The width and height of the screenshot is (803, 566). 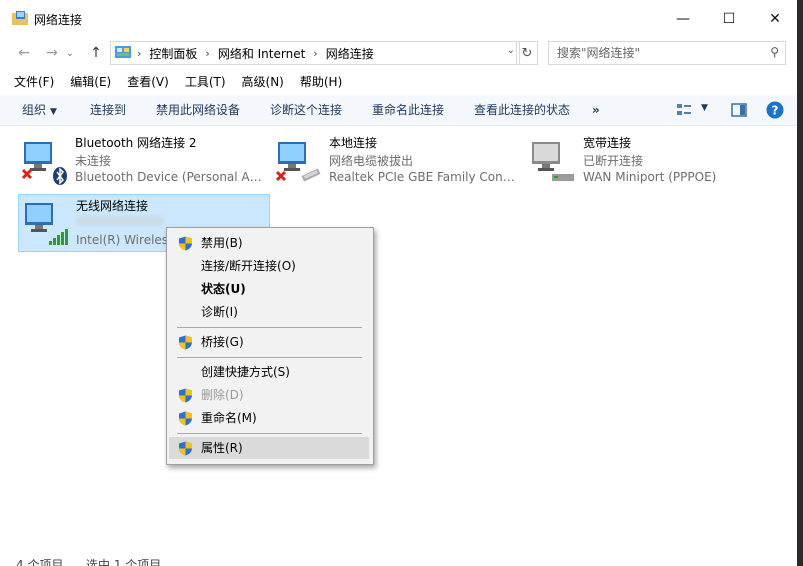 What do you see at coordinates (269, 448) in the screenshot?
I see `menu-item-properties: 属性(R)` at bounding box center [269, 448].